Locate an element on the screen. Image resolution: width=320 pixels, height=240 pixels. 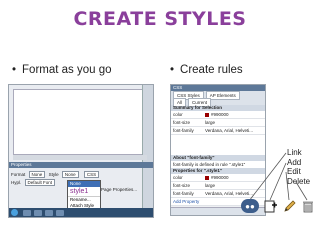
label-delete: Delete is located at coordinates (299, 181).